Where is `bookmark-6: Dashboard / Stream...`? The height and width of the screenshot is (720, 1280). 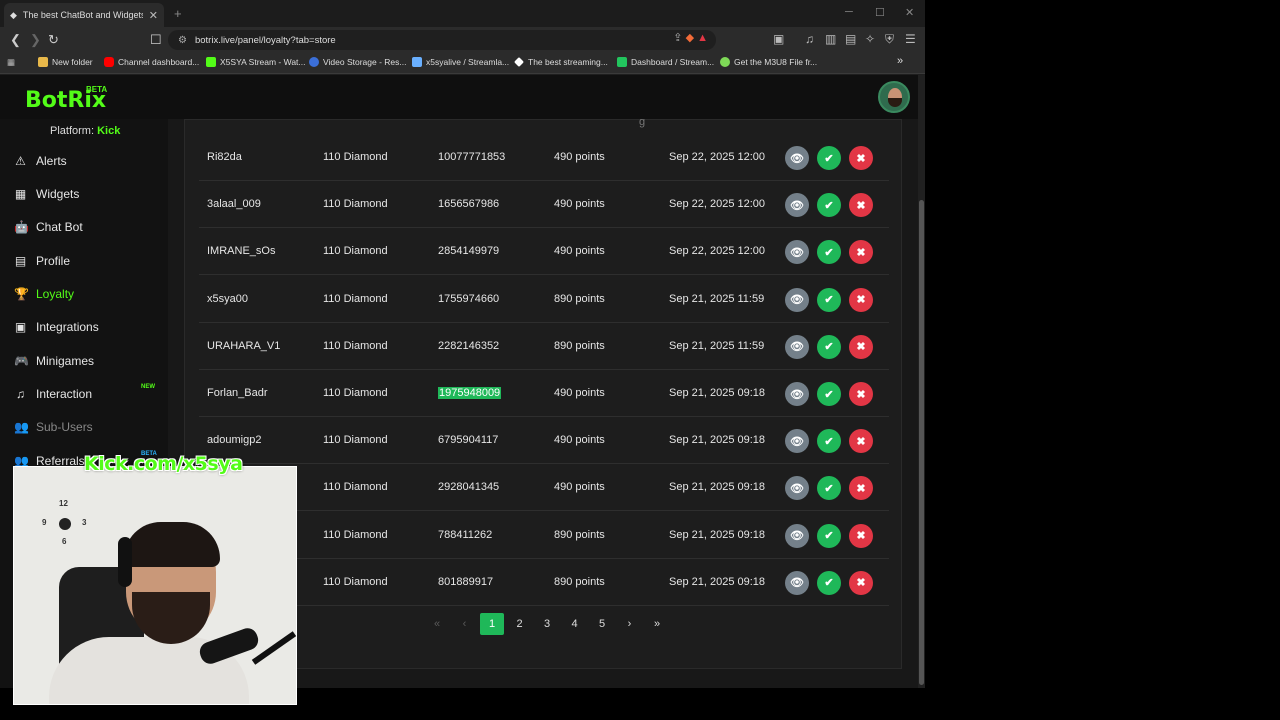 bookmark-6: Dashboard / Stream... is located at coordinates (665, 62).